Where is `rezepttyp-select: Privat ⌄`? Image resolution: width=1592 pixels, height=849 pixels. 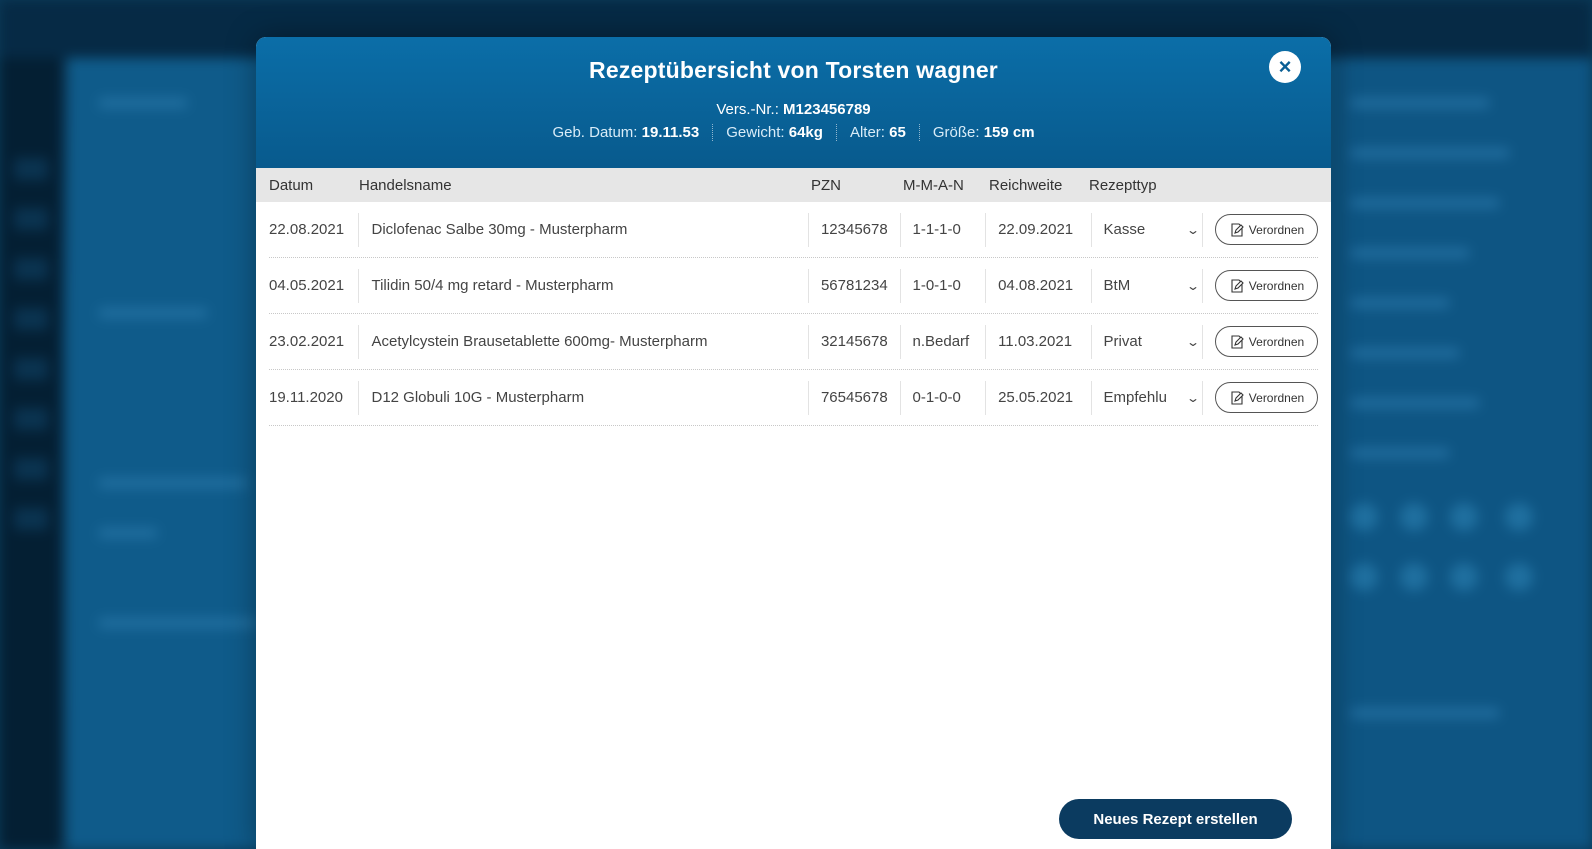 rezepttyp-select: Privat ⌄ is located at coordinates (1146, 341).